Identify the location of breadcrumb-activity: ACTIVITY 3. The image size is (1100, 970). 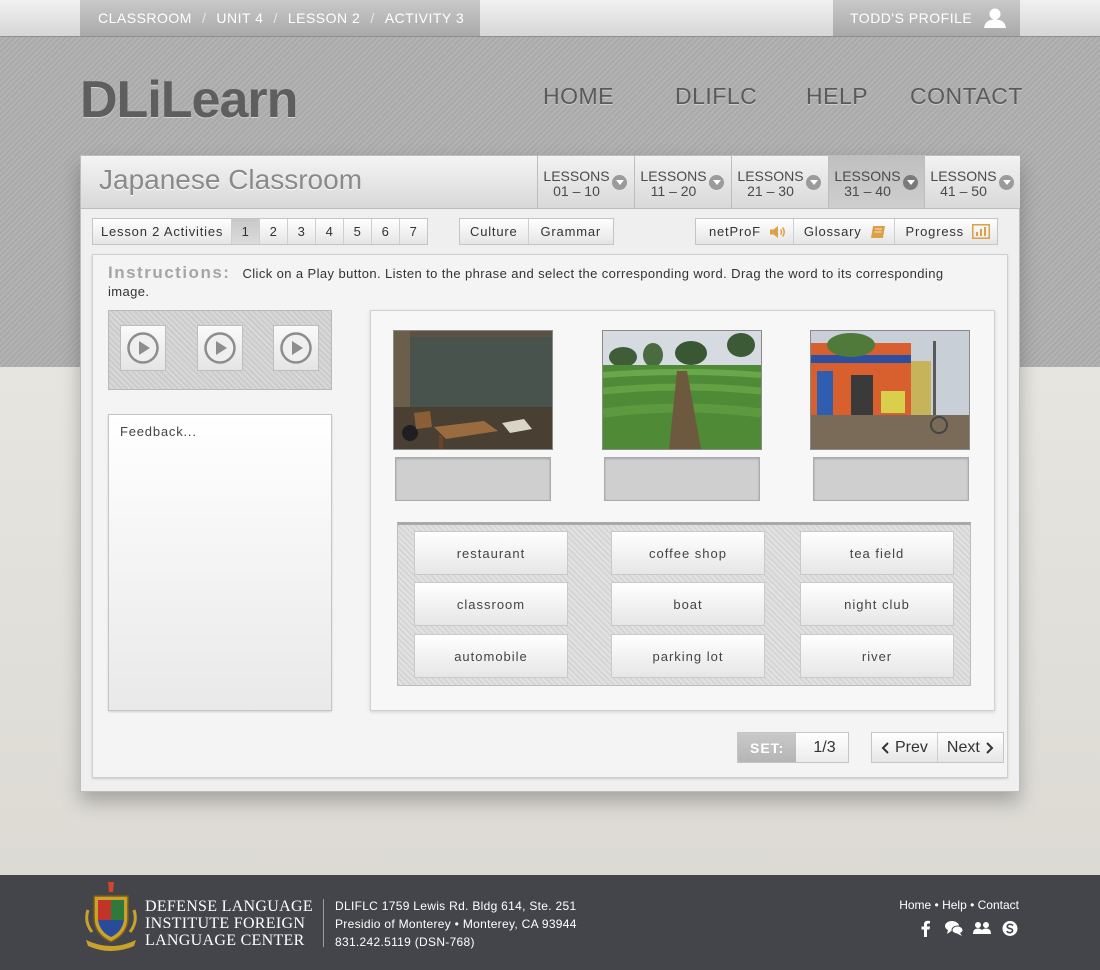
(424, 18).